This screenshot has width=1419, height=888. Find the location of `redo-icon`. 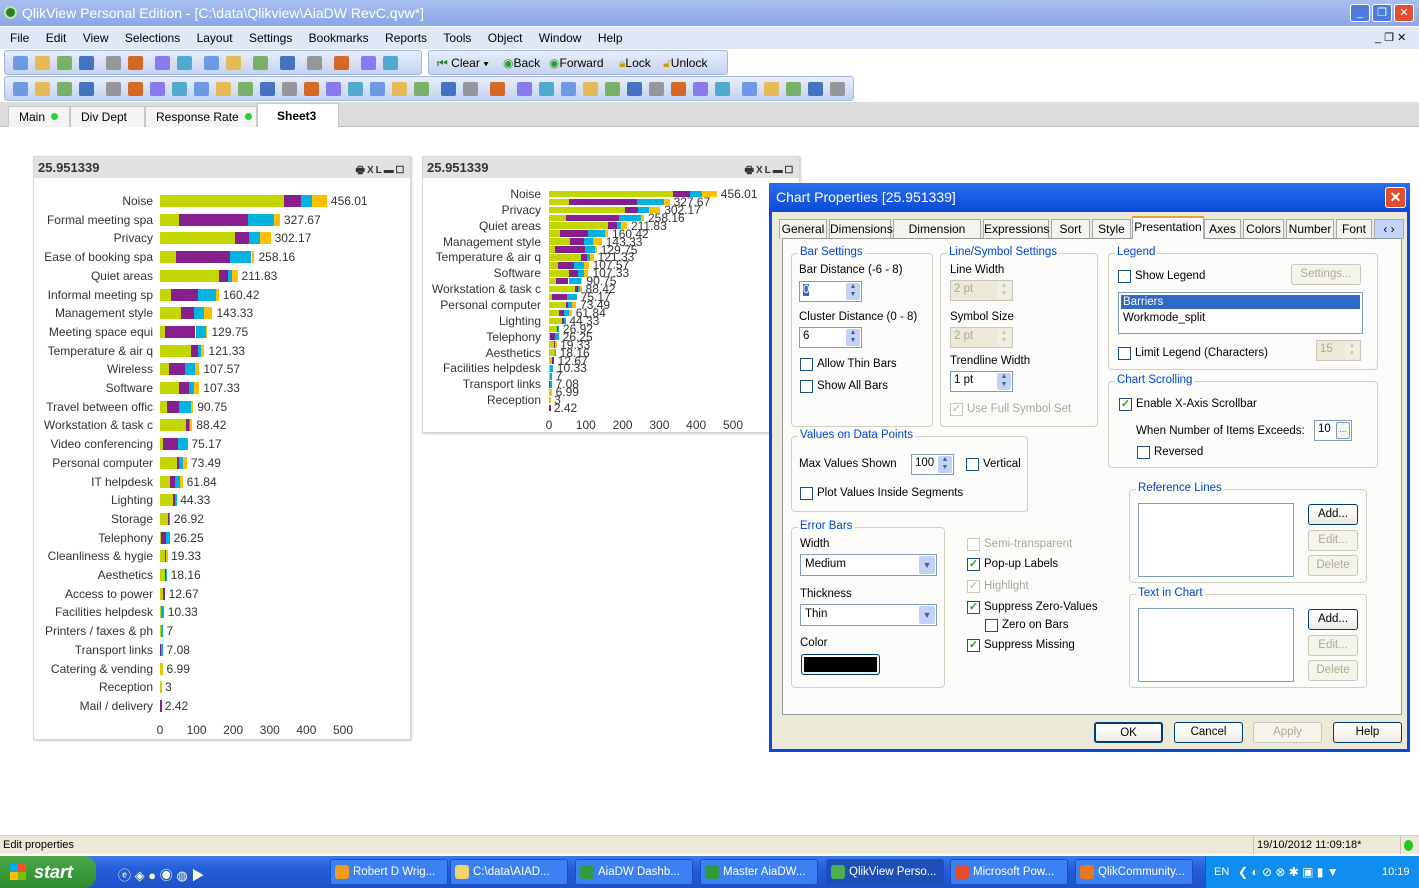

redo-icon is located at coordinates (211, 63).